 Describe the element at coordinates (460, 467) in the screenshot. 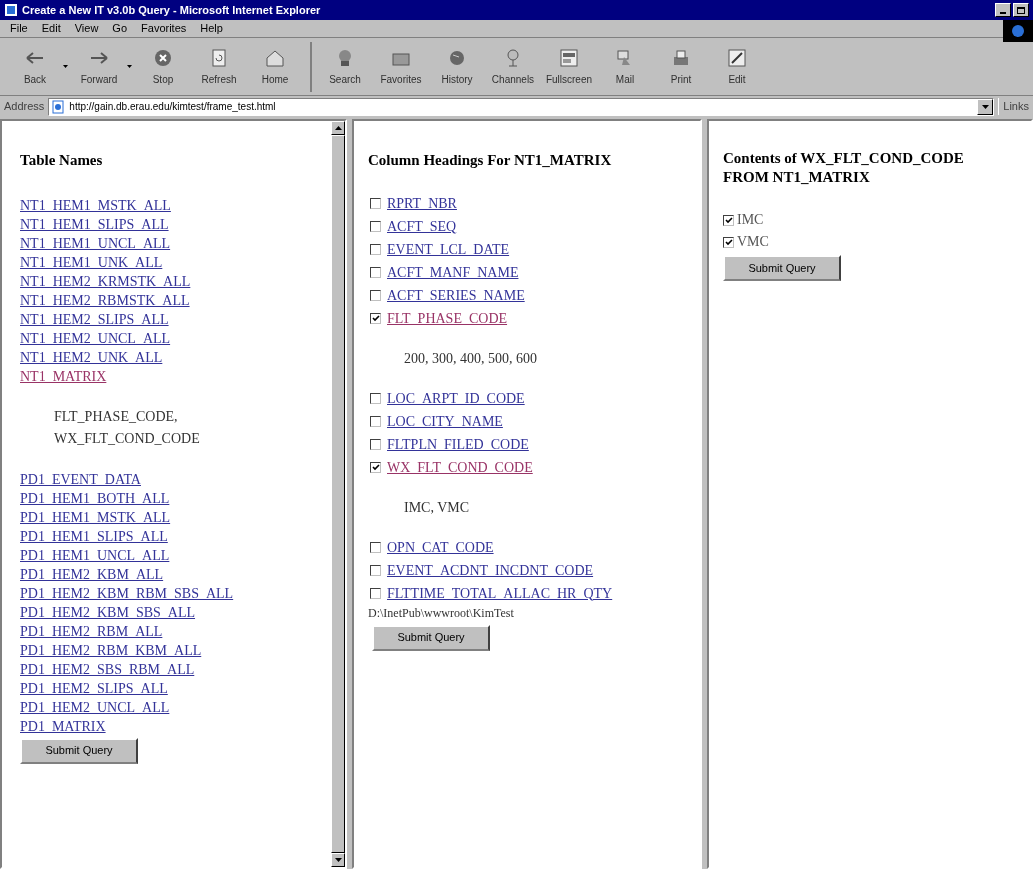

I see `table-link: WX_FLT_COND_CODE` at that location.